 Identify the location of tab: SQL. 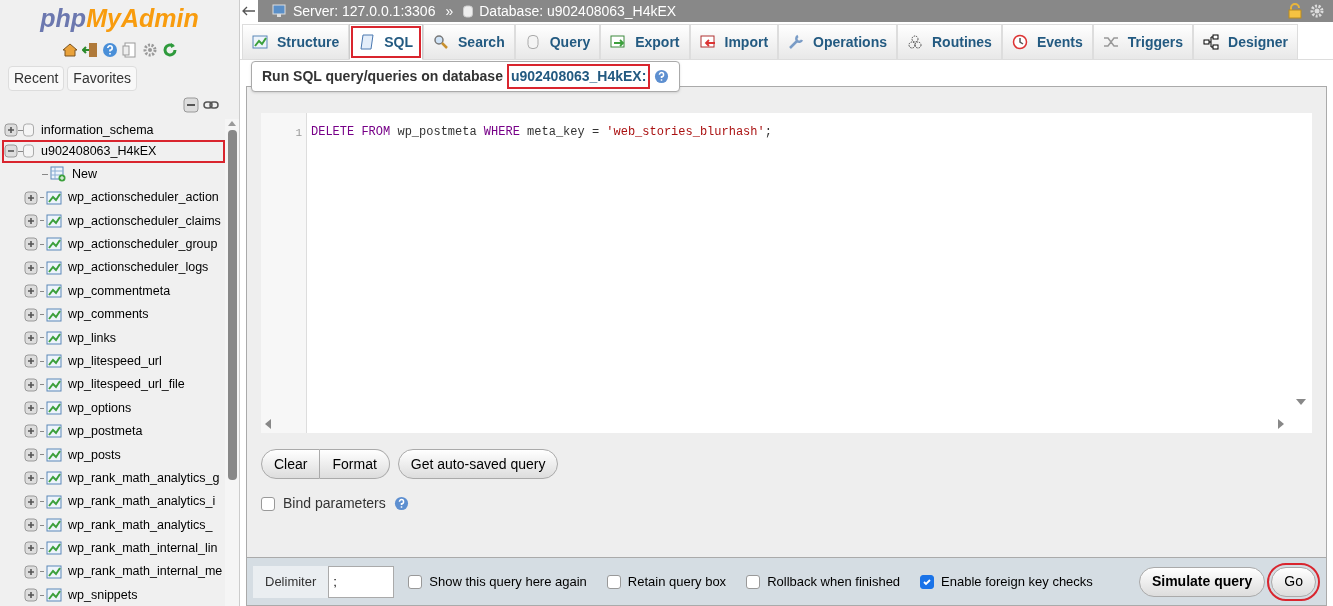
(386, 42).